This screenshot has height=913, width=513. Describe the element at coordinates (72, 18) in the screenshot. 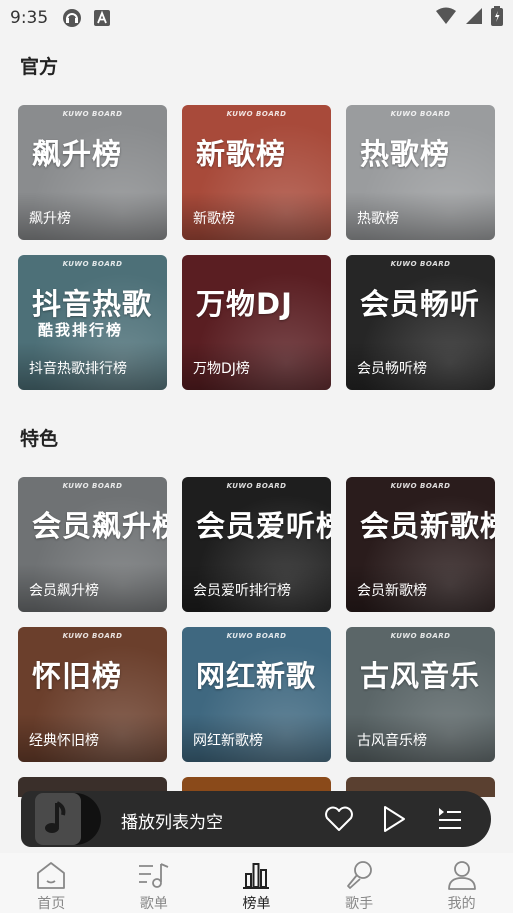

I see `headset-notification-icon` at that location.